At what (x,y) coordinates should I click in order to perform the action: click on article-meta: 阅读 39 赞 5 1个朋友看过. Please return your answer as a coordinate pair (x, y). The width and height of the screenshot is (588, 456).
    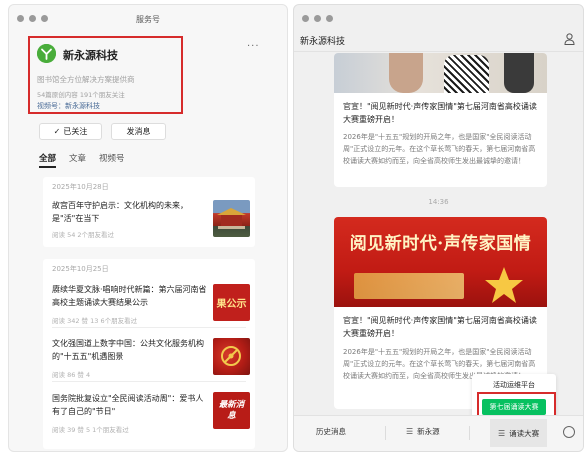
    Looking at the image, I should click on (90, 430).